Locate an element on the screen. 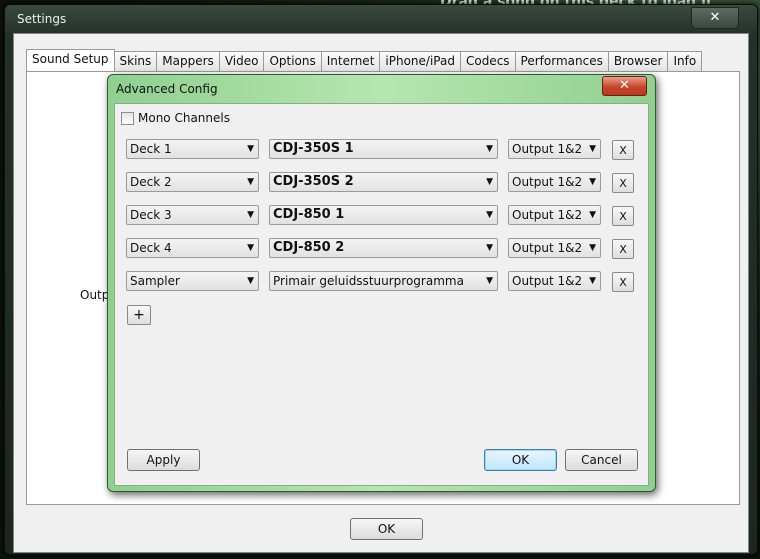 This screenshot has height=559, width=760. tab-skins: Skins is located at coordinates (135, 61).